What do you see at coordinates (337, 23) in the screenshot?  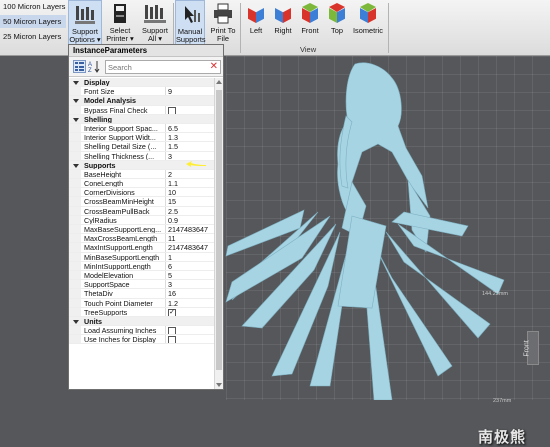 I see `view-top-button: Top` at bounding box center [337, 23].